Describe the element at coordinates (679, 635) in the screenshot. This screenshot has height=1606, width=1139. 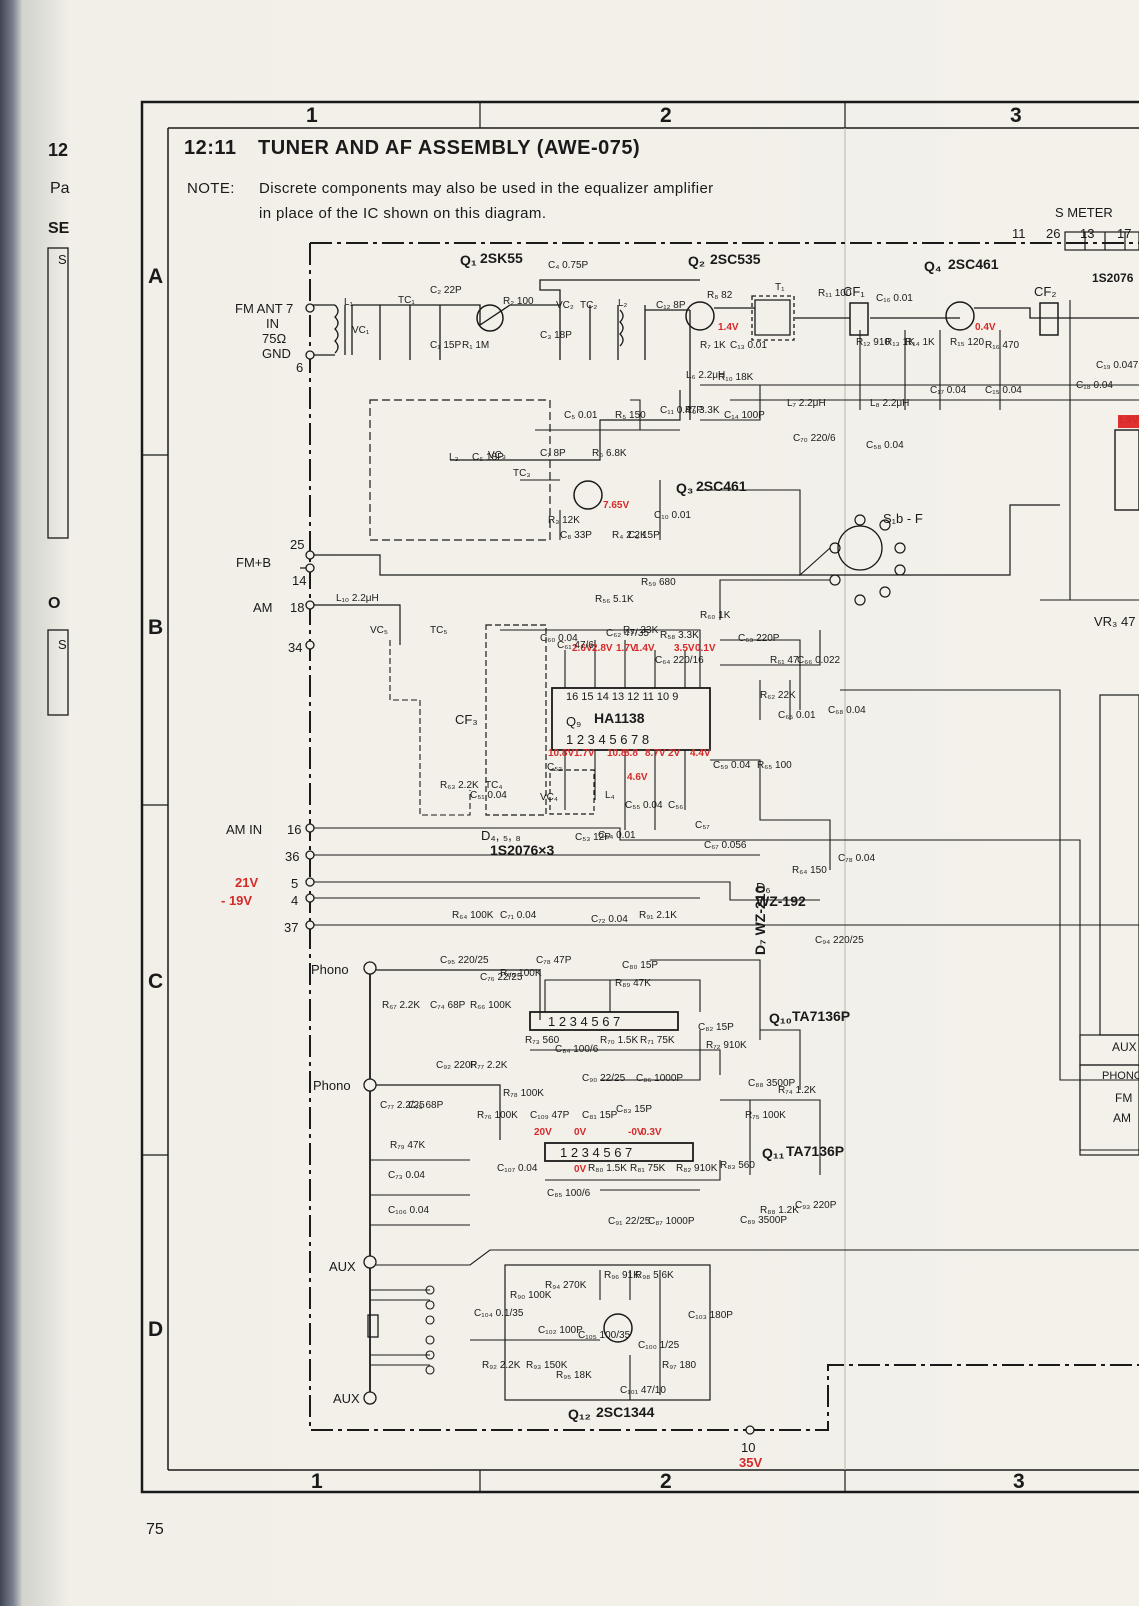
I see `component-label: R₅₈ 3.3K` at that location.